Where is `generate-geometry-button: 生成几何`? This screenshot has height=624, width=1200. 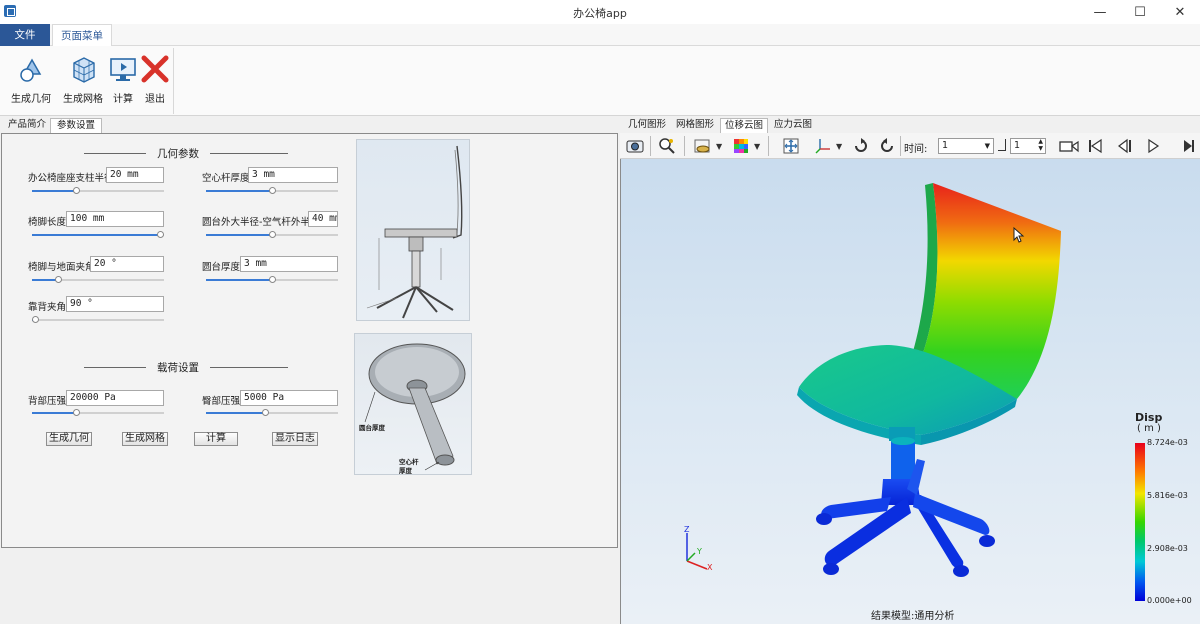
generate-geometry-button: 生成几何 is located at coordinates (31, 81).